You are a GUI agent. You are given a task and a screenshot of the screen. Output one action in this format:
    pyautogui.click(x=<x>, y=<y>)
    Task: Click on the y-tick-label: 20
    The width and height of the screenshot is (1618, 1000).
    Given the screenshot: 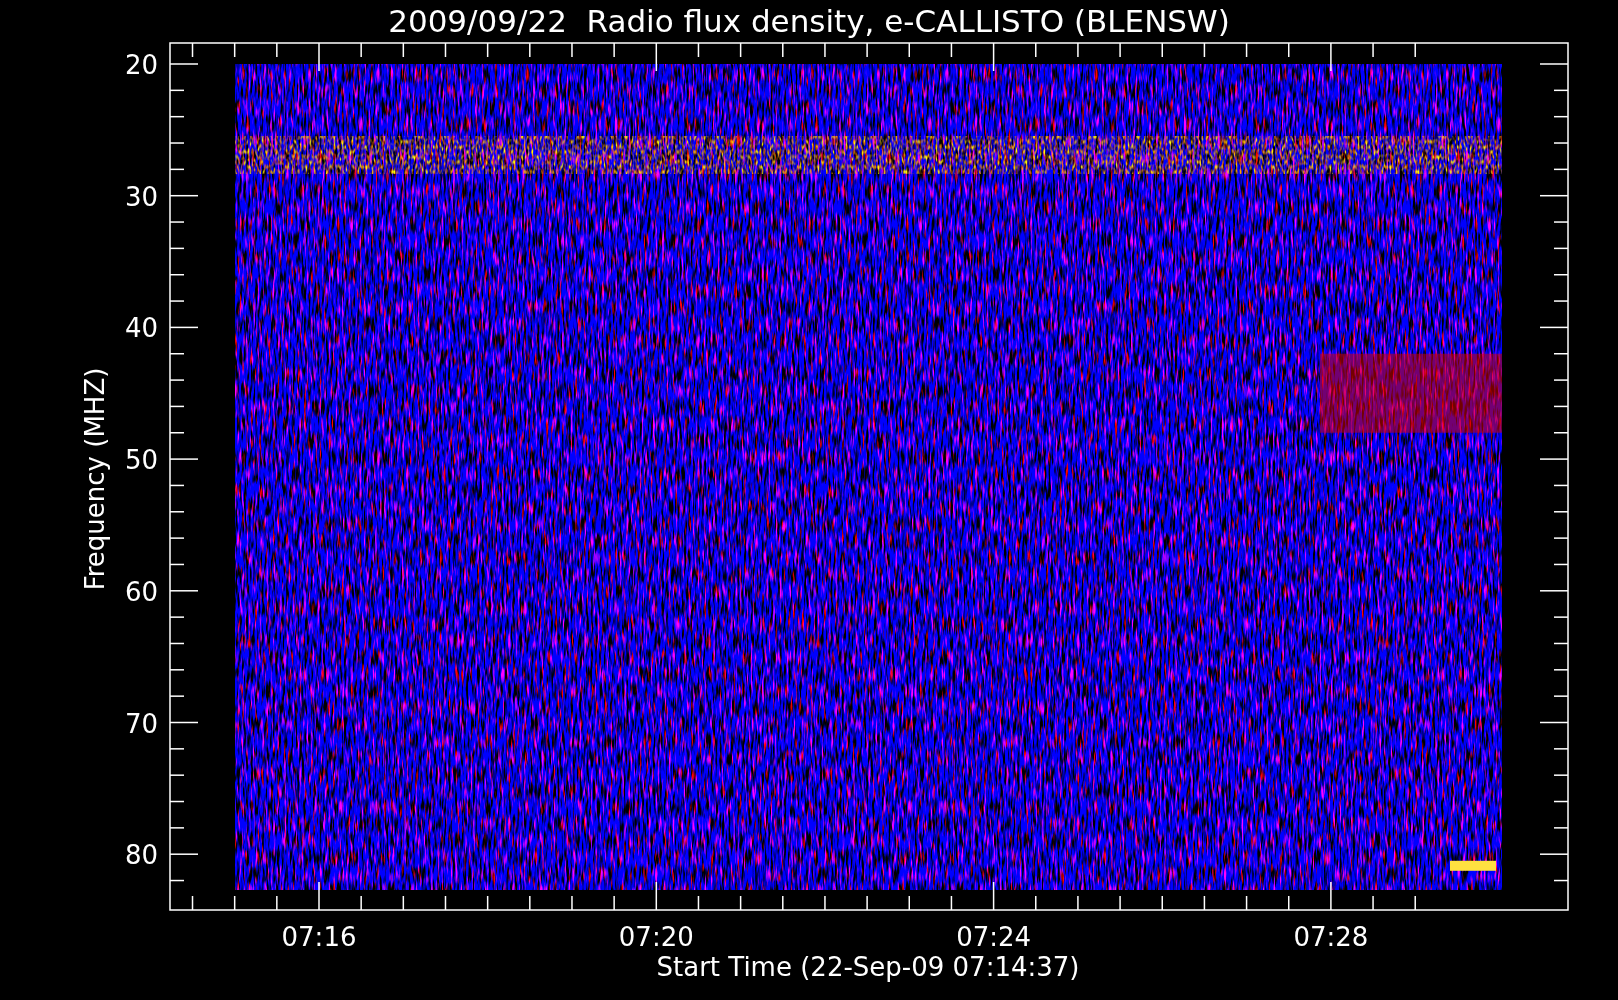 What is the action you would take?
    pyautogui.click(x=141, y=65)
    